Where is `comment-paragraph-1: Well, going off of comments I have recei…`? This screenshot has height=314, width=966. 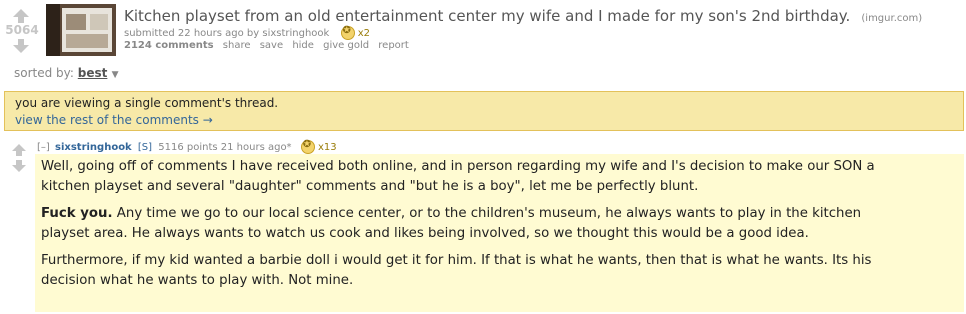 comment-paragraph-1: Well, going off of comments I have recei… is located at coordinates (458, 176).